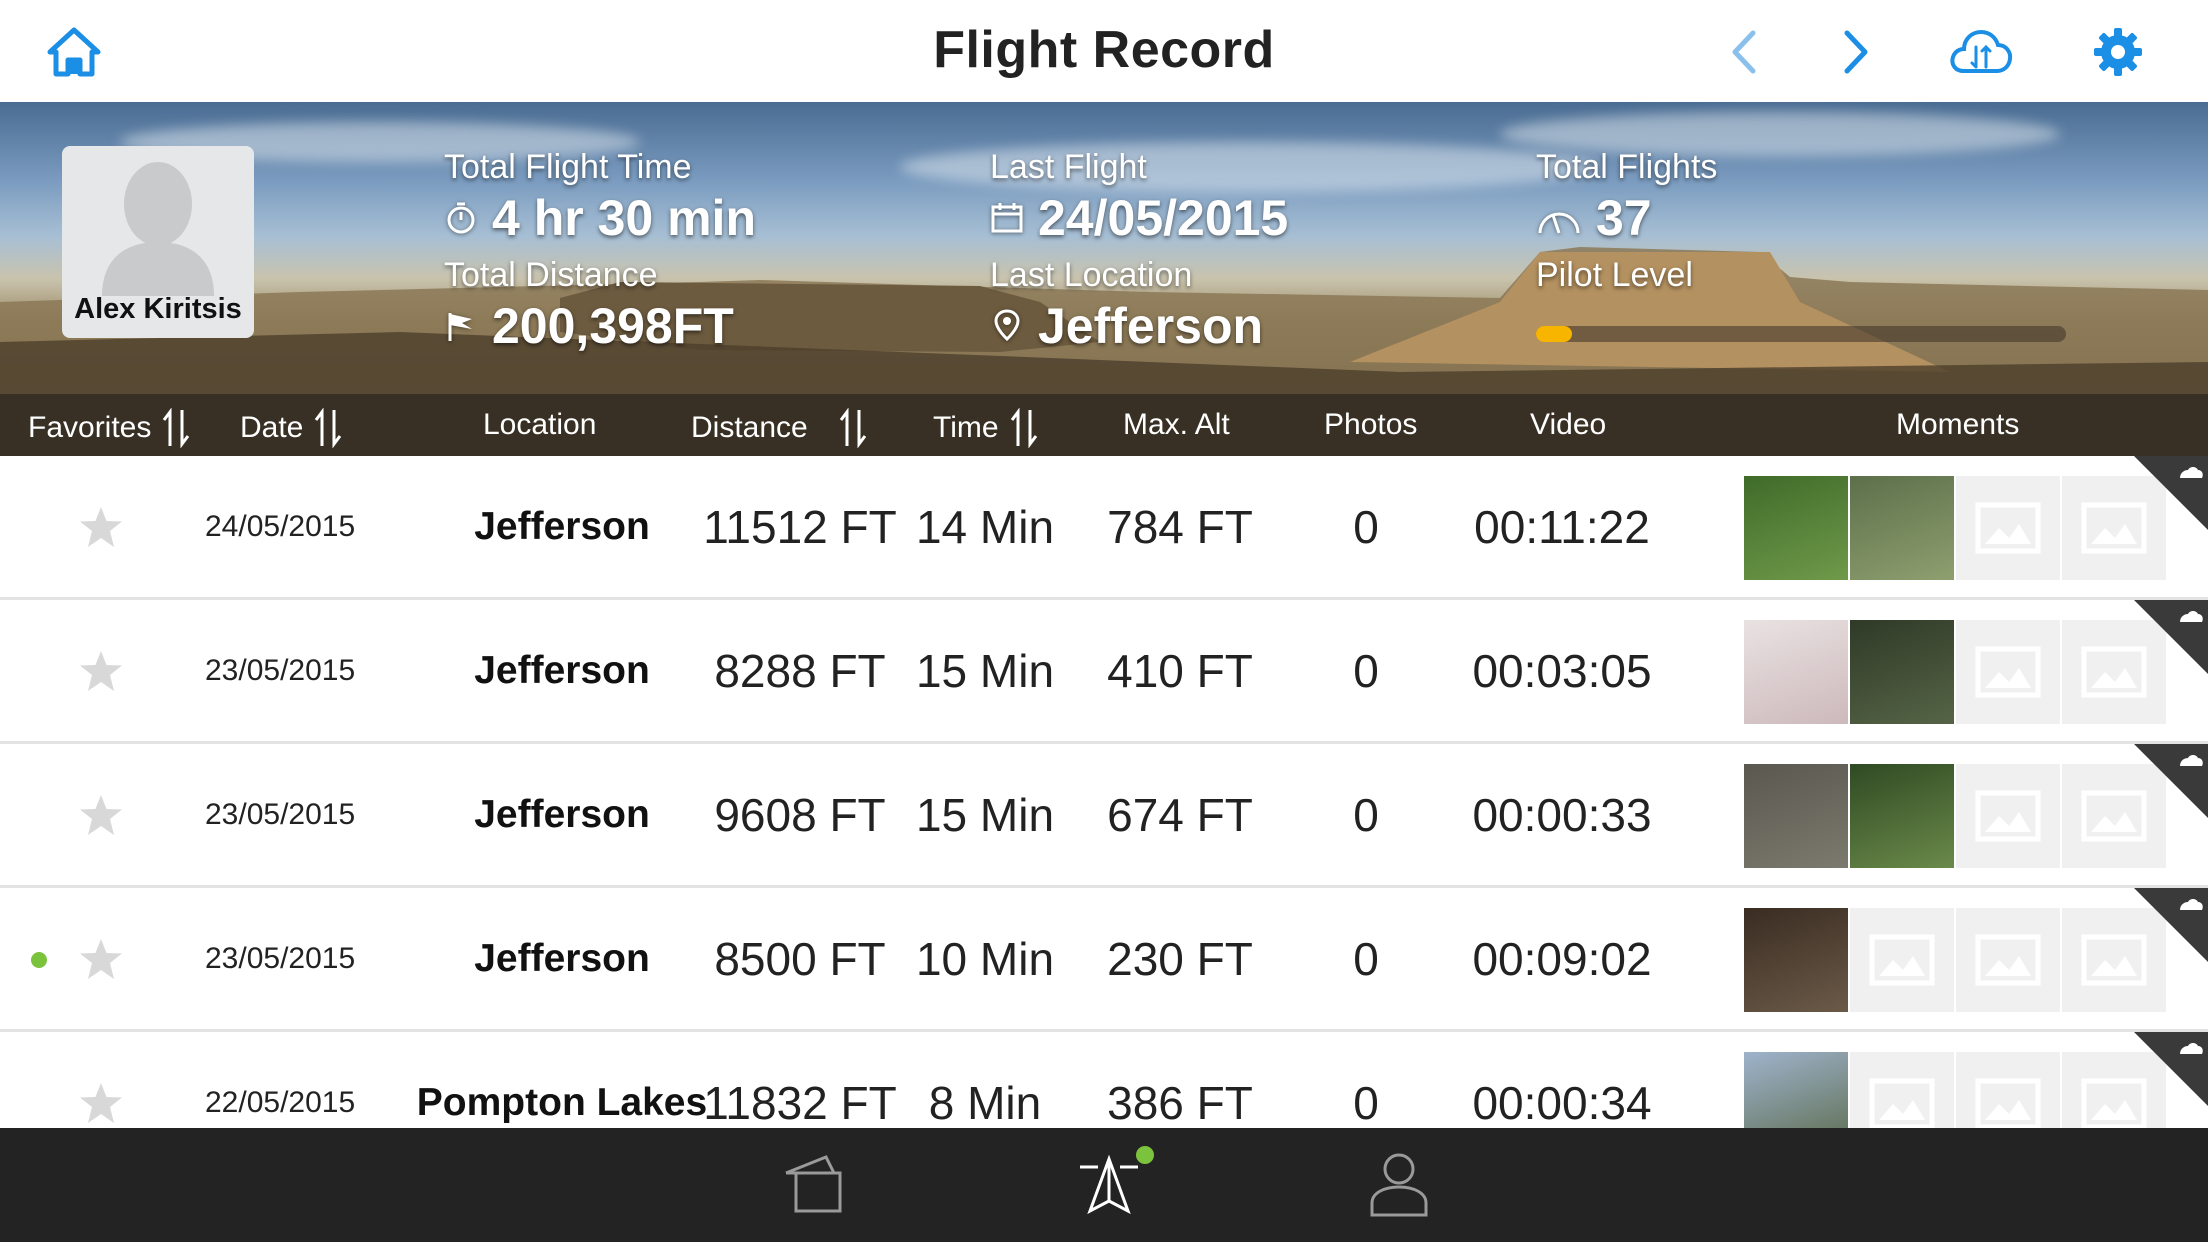  I want to click on row-date: 22/05/2015, so click(280, 1102).